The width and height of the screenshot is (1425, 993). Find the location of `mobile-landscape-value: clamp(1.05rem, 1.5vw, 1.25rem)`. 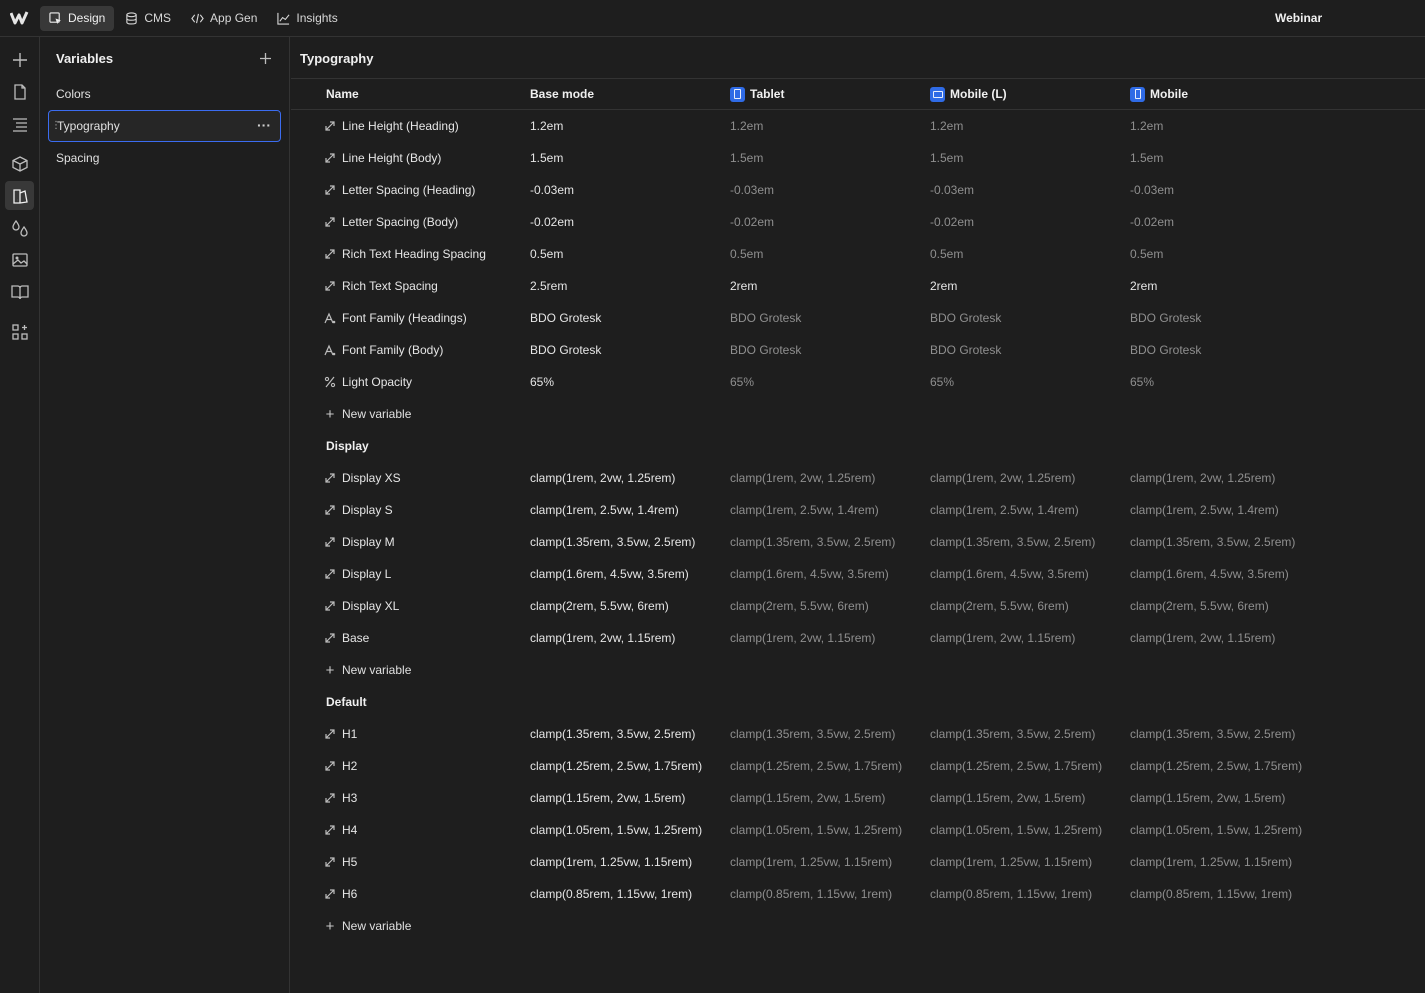

mobile-landscape-value: clamp(1.05rem, 1.5vw, 1.25rem) is located at coordinates (1016, 830).